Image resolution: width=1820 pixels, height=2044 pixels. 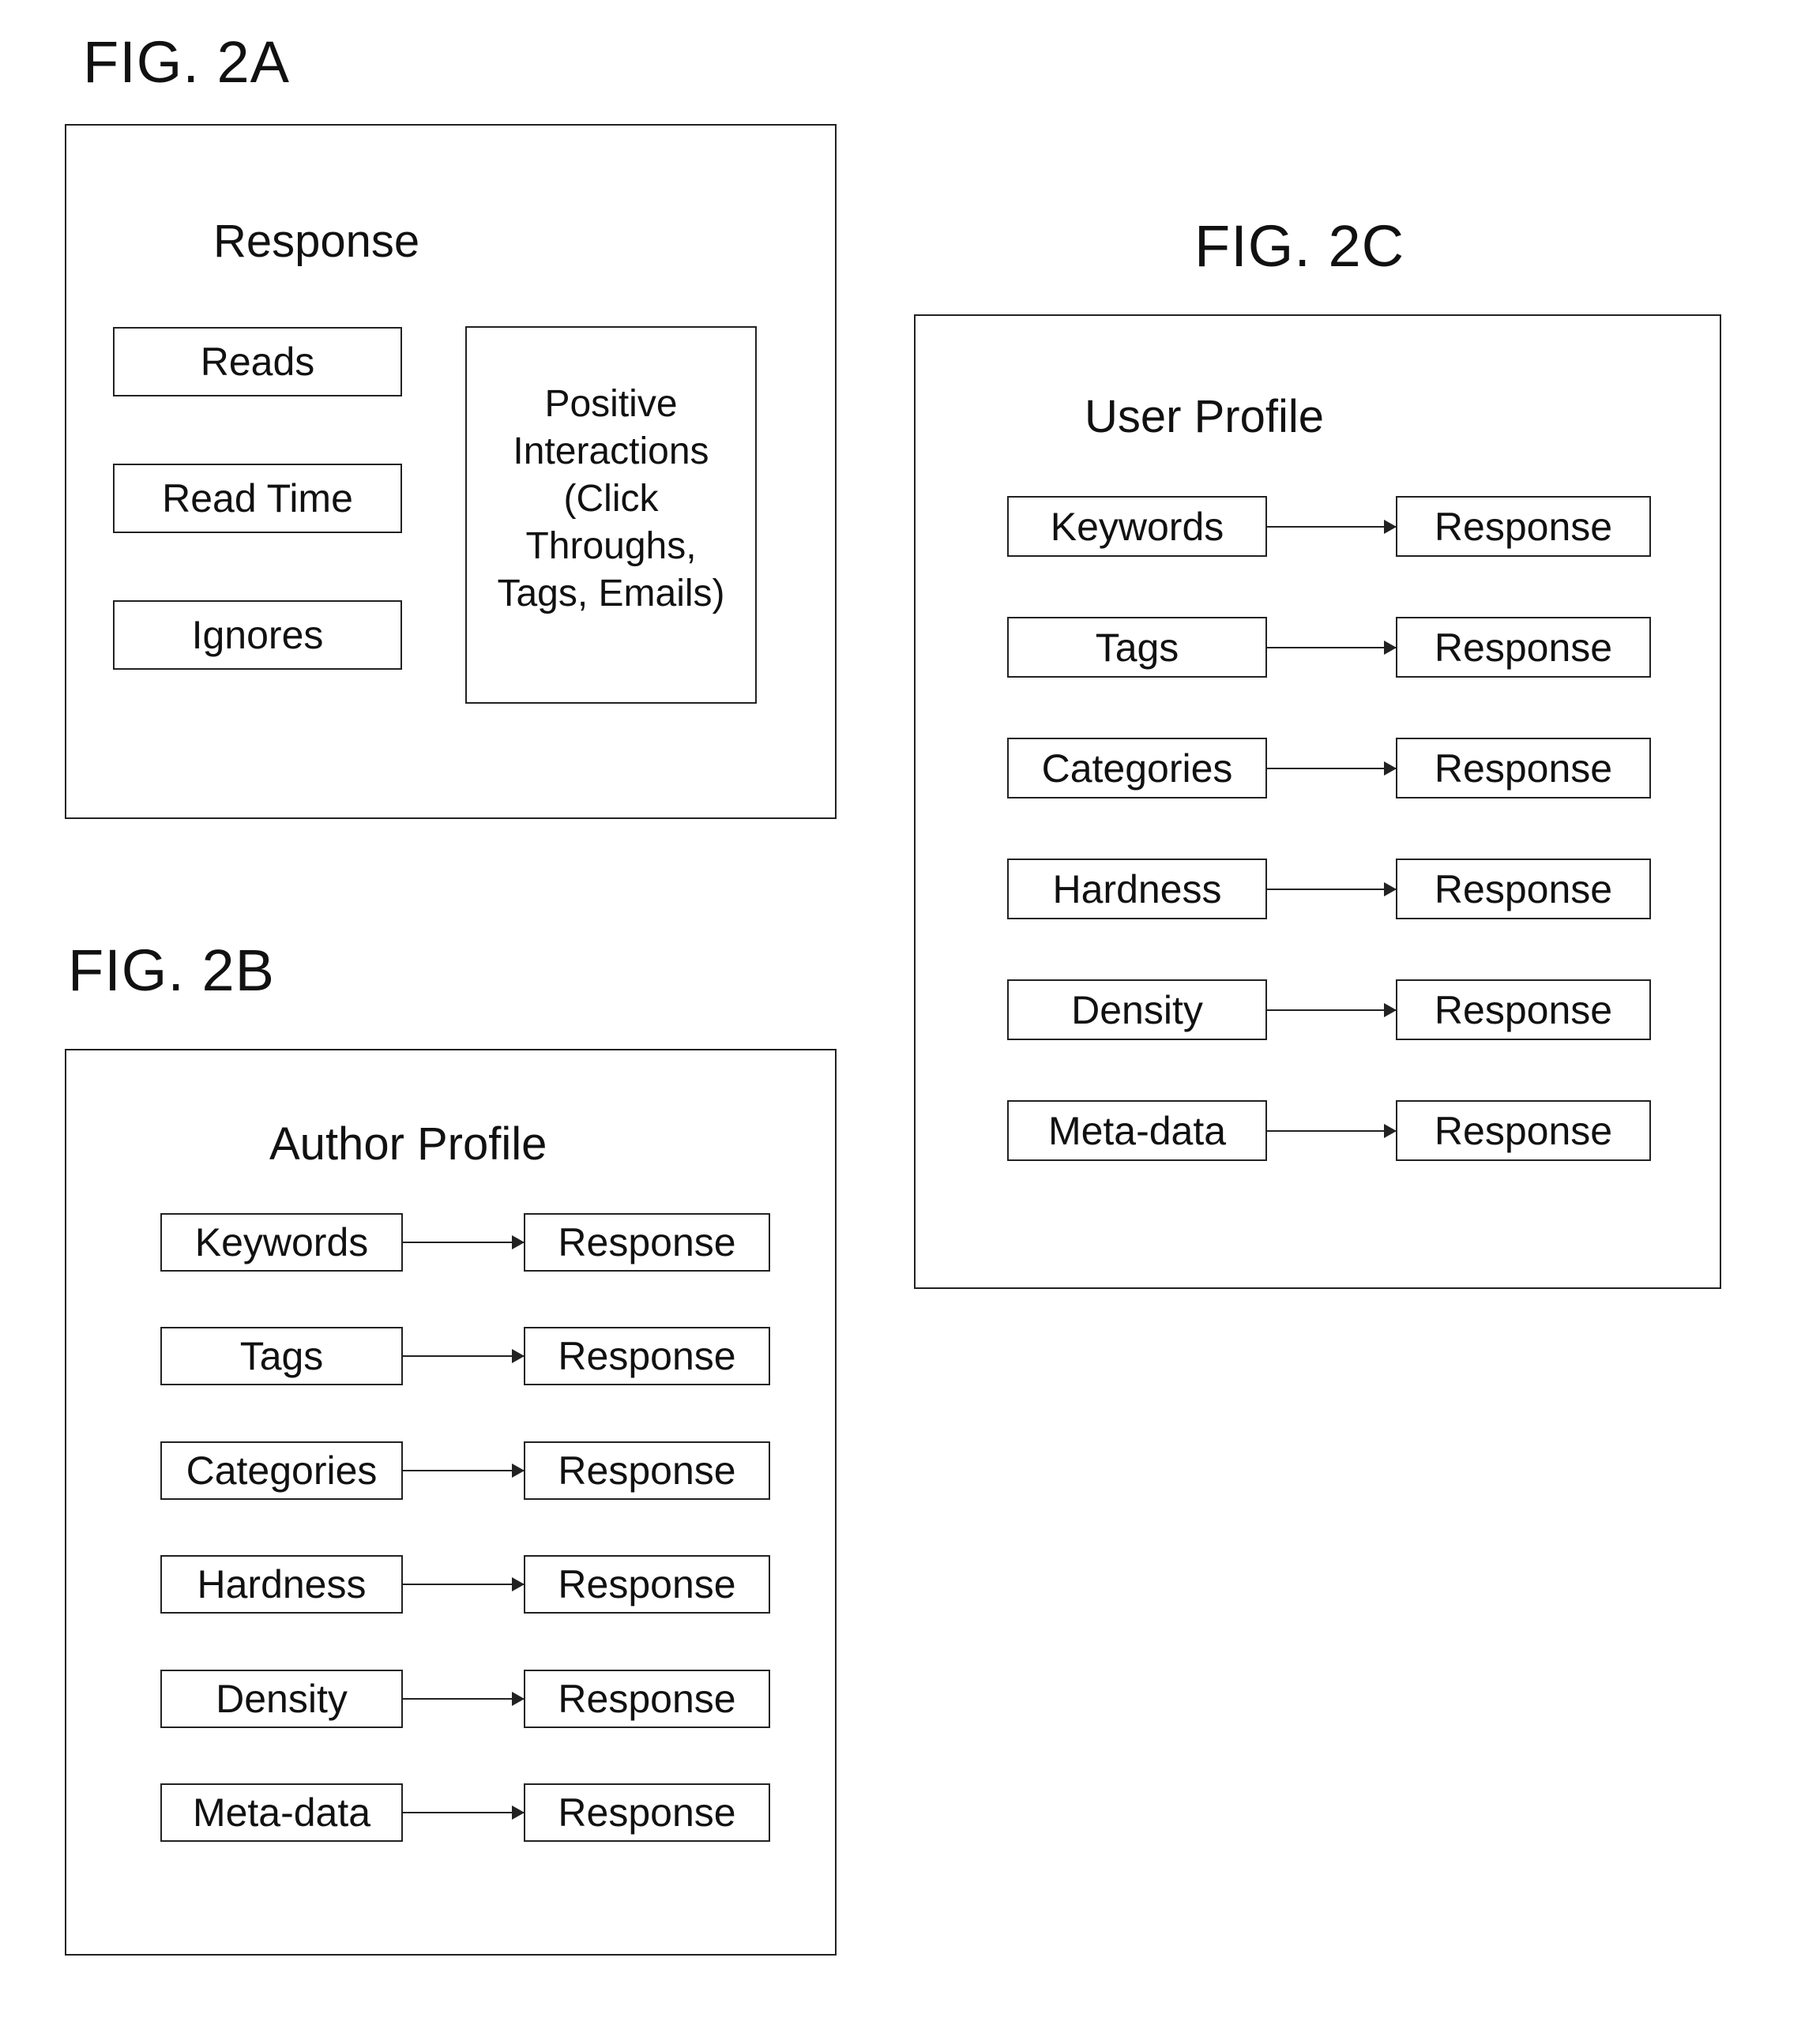 I want to click on node-ignores: Ignores, so click(x=257, y=635).